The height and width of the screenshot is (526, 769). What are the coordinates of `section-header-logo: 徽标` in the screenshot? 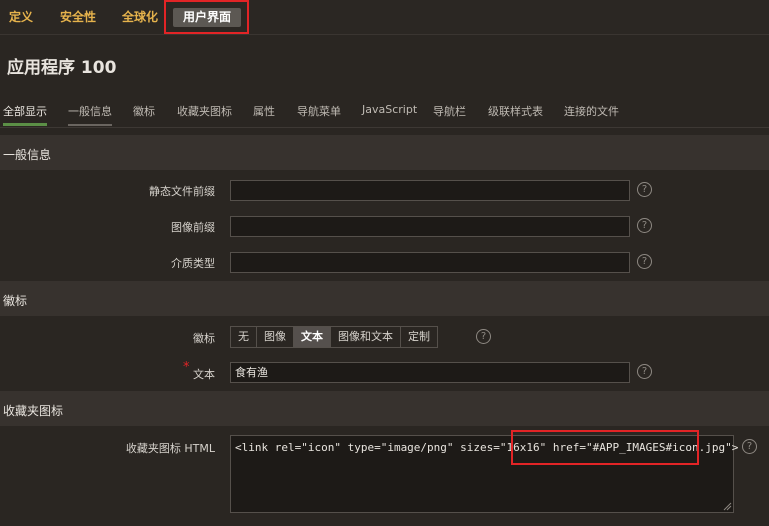 It's located at (384, 299).